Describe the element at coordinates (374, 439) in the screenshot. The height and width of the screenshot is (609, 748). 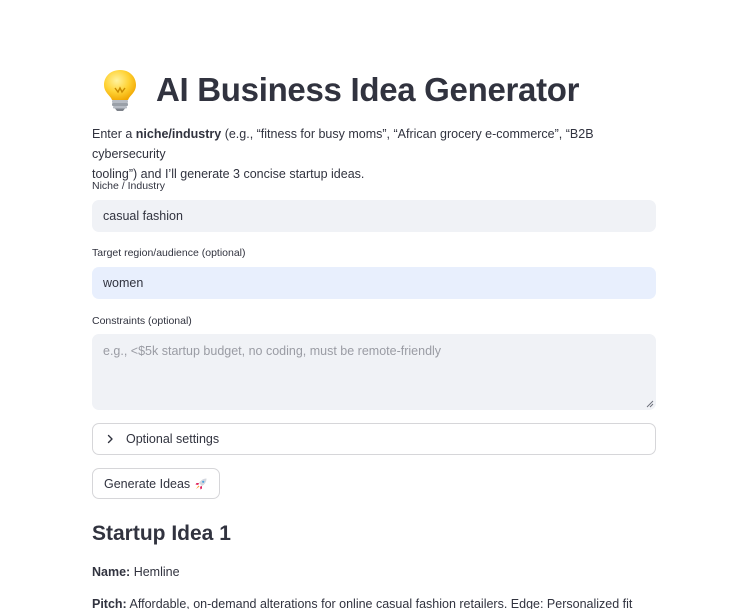
I see `optional-settings-expander: Optional settings` at that location.